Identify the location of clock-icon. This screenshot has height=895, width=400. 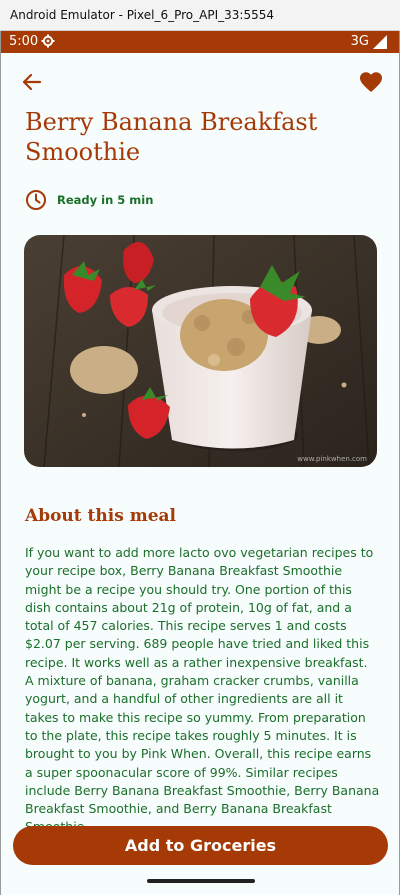
(36, 200).